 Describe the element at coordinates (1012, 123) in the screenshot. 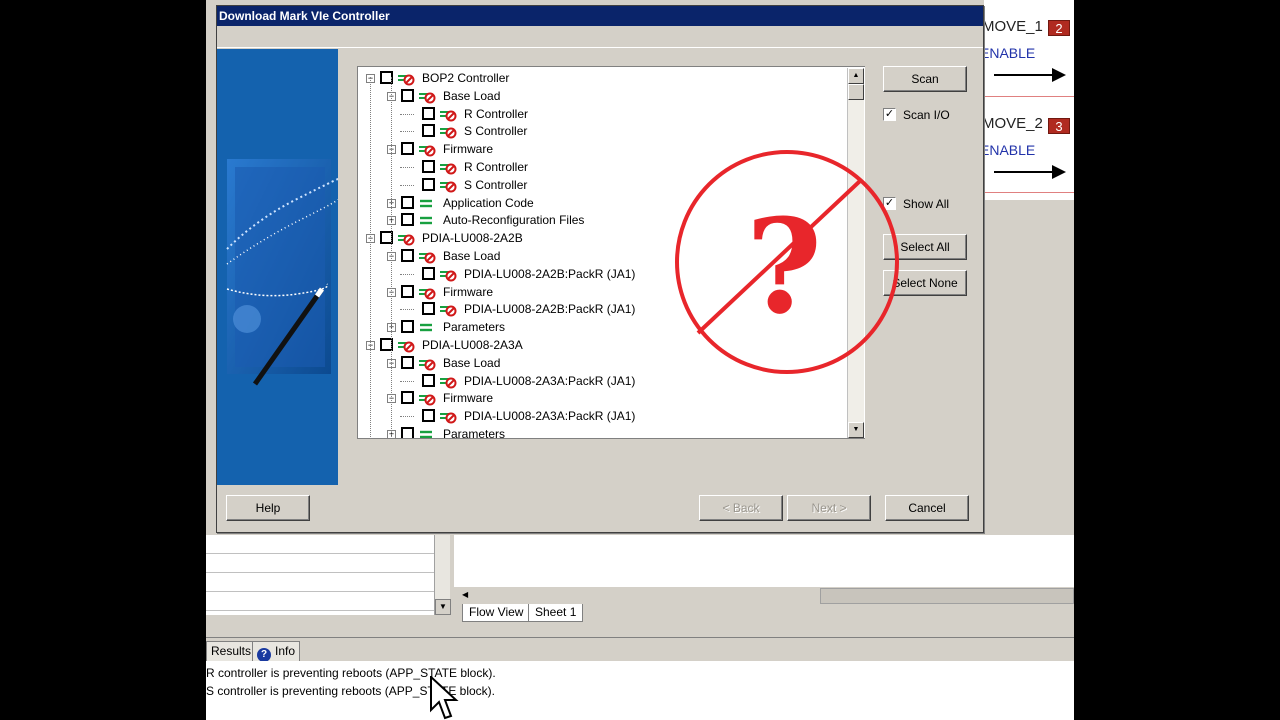

I see `block-label-move-2: MOVE_2` at that location.